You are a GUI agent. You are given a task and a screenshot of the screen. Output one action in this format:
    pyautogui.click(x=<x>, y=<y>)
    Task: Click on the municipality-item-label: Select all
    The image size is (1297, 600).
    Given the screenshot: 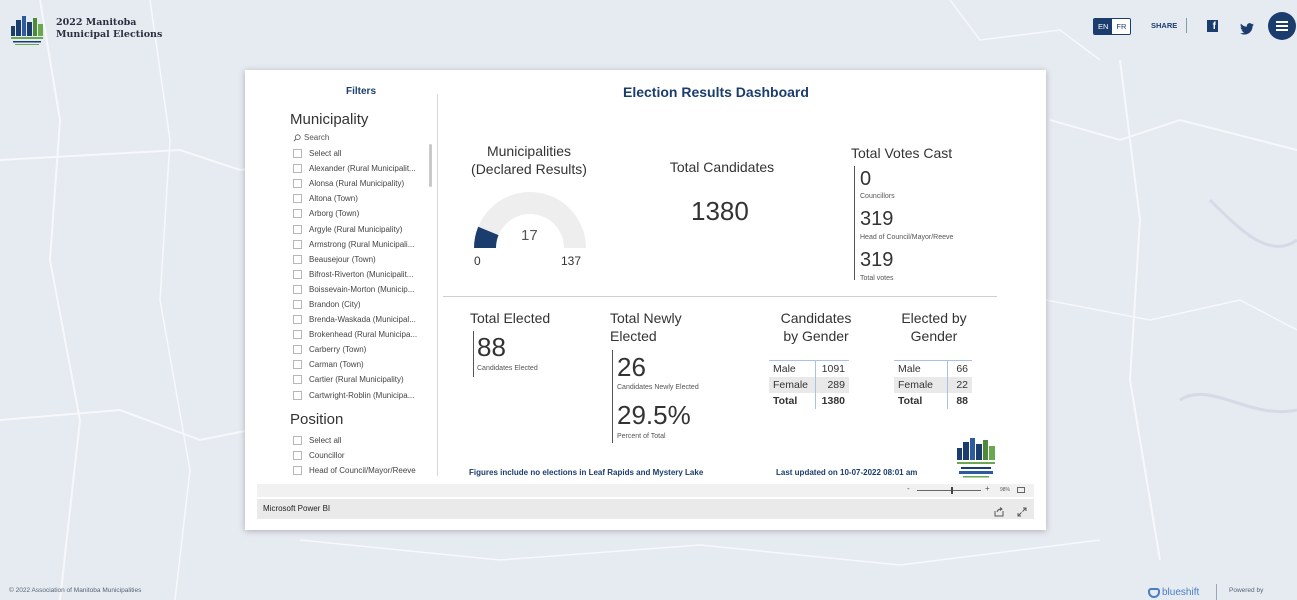 What is the action you would take?
    pyautogui.click(x=325, y=154)
    